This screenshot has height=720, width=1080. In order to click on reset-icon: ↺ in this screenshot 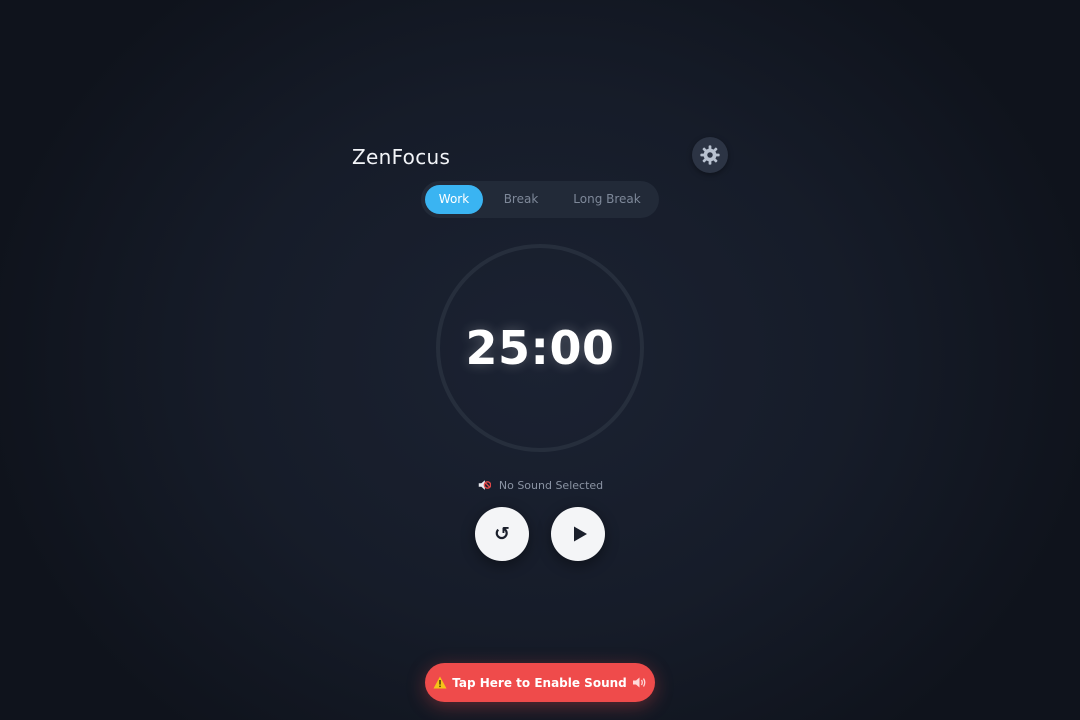, I will do `click(502, 534)`.